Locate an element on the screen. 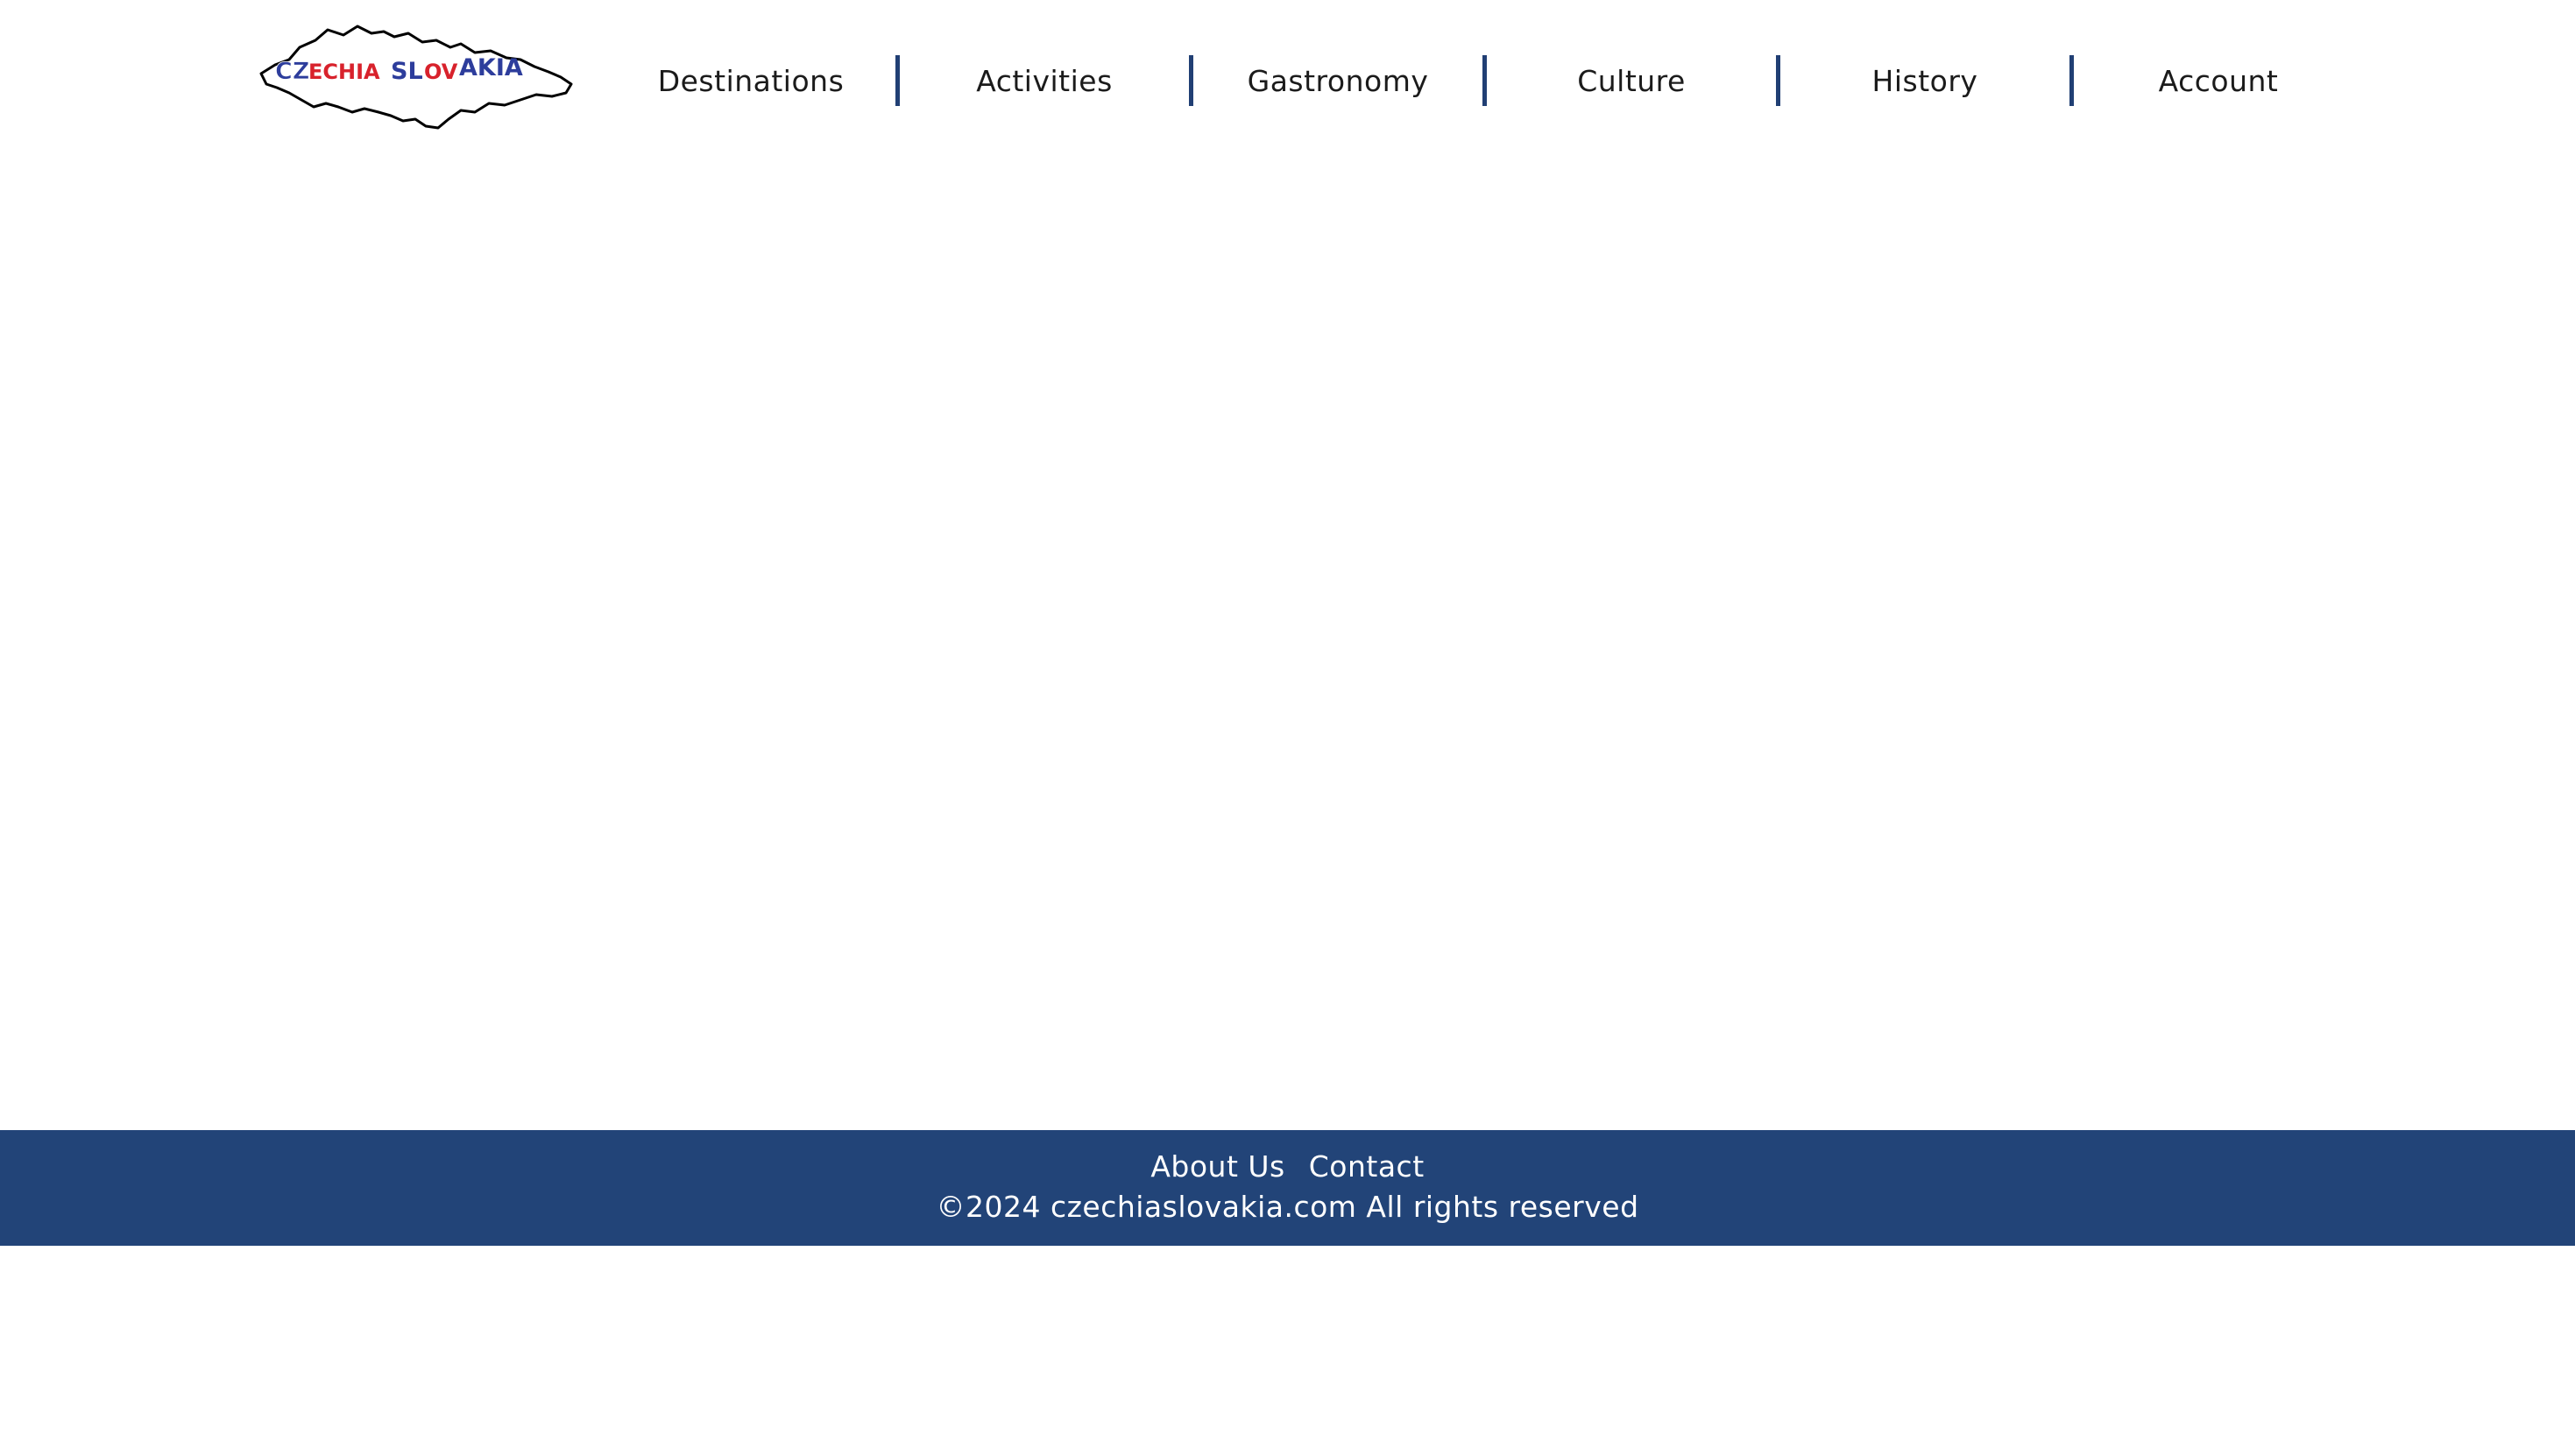  svg-text: OV is located at coordinates (441, 72).